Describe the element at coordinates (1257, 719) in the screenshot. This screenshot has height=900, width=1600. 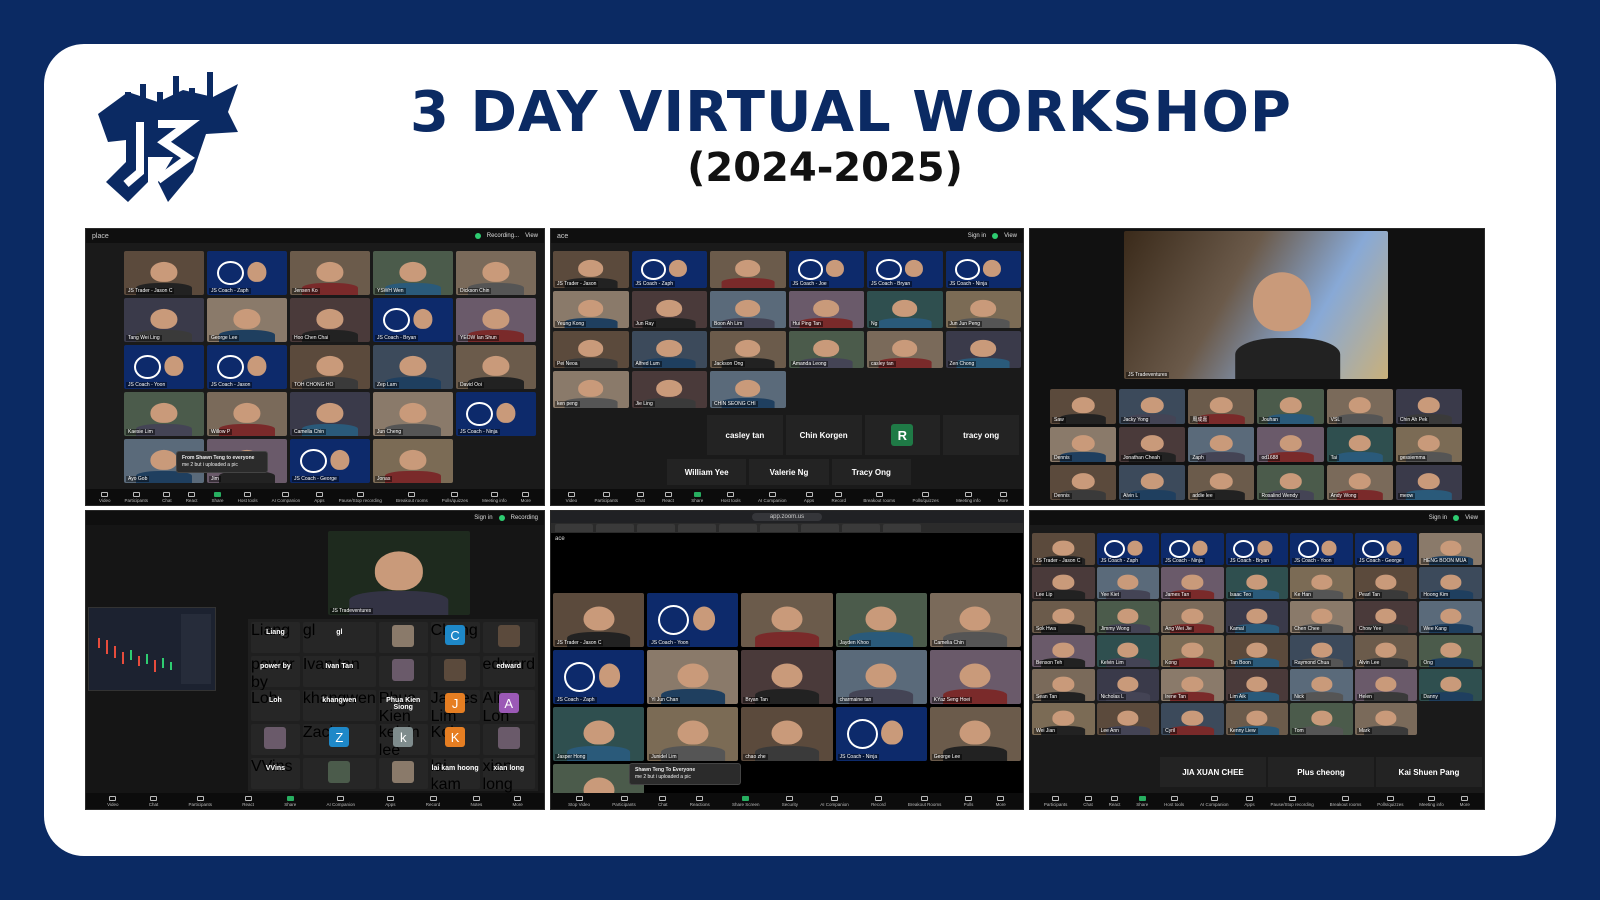
I see `participant-video-tile: Kenny Liew` at that location.